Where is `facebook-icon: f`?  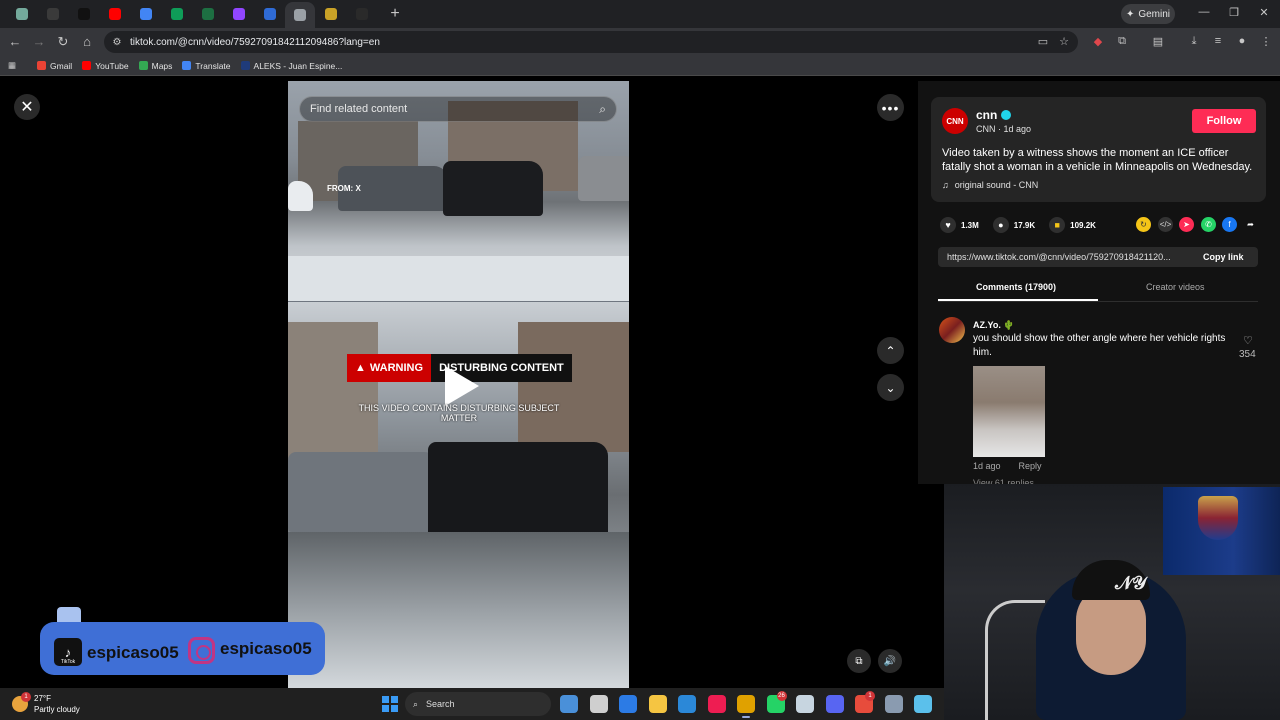
facebook-icon: f is located at coordinates (1229, 224).